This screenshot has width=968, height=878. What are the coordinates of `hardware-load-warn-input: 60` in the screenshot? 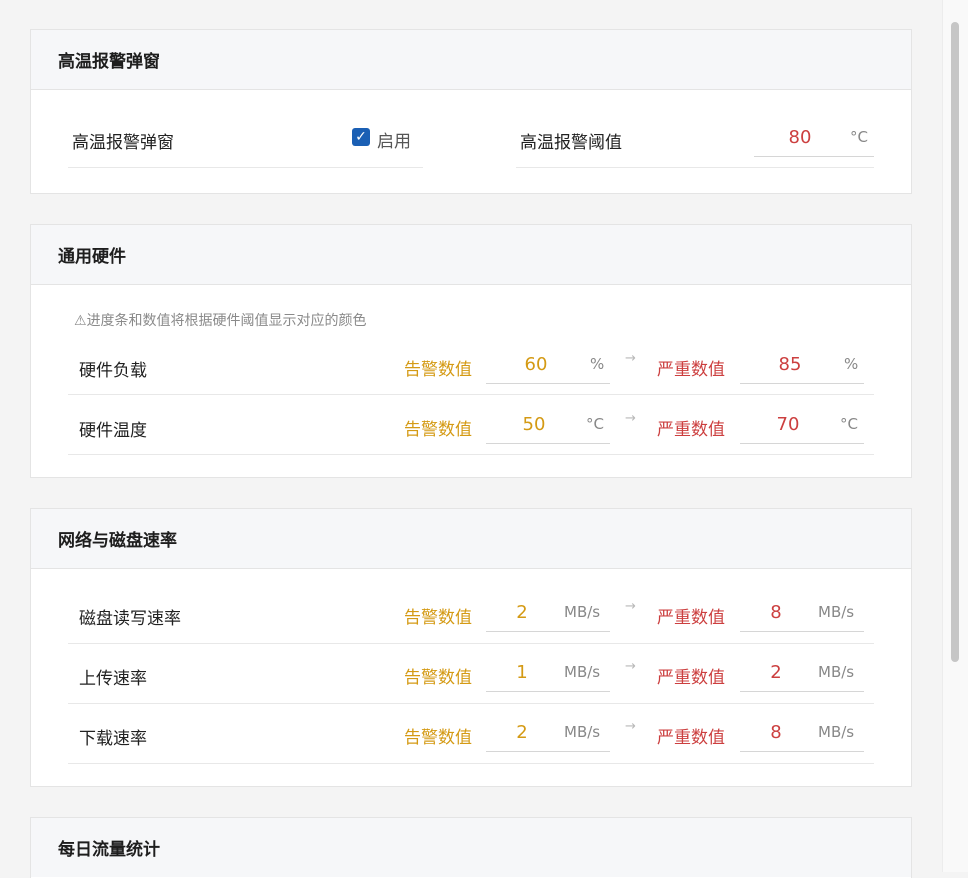 It's located at (536, 364).